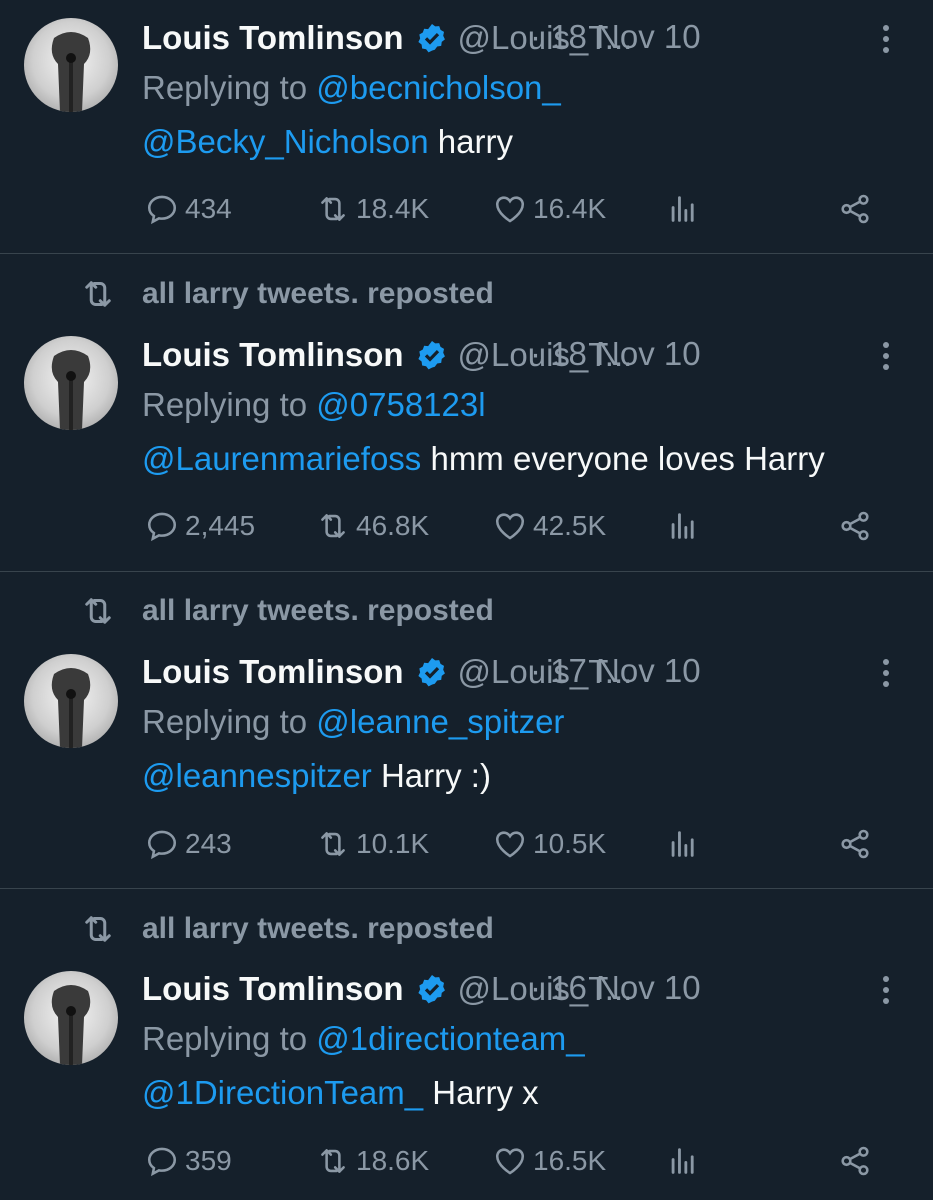  I want to click on replying-to: Replying to @leanne_spitzer, so click(353, 722).